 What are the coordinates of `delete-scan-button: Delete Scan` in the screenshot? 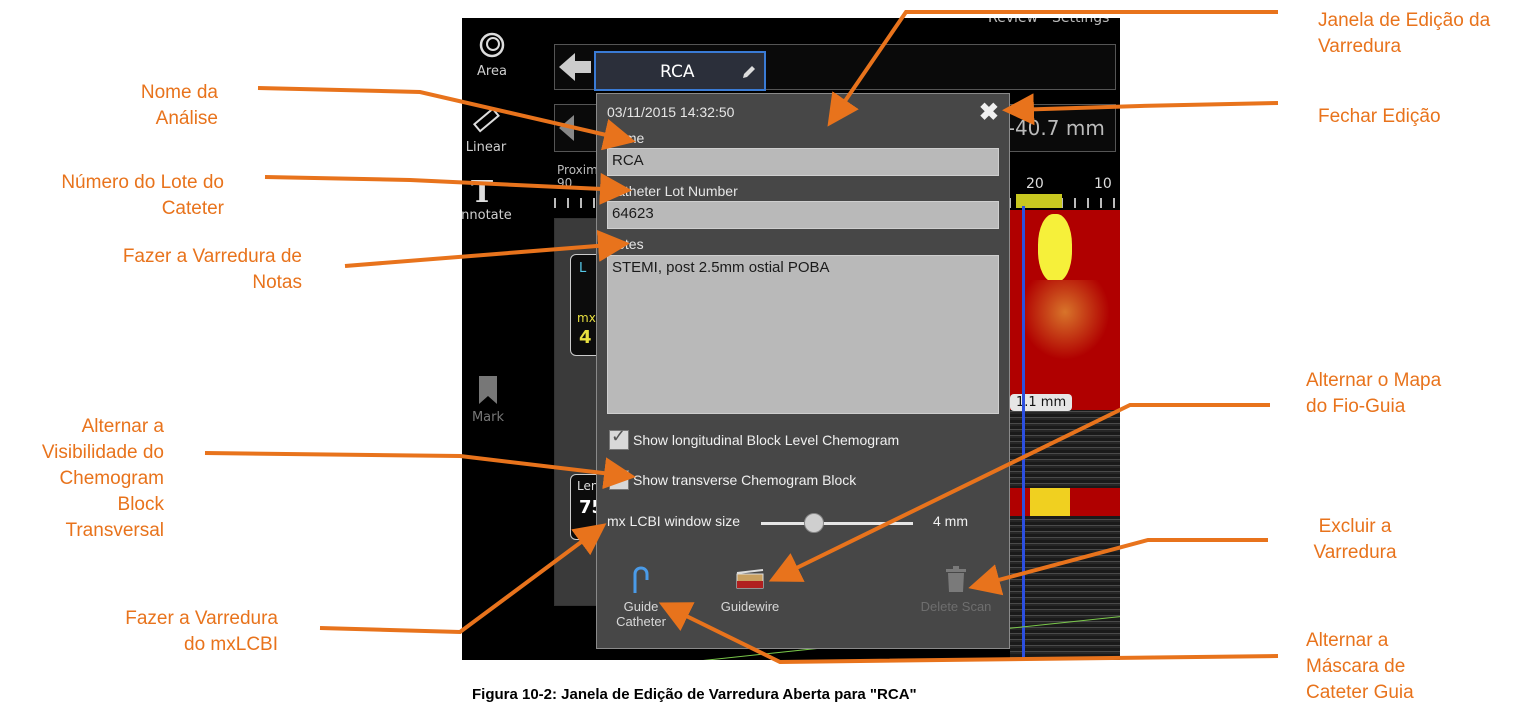 It's located at (956, 589).